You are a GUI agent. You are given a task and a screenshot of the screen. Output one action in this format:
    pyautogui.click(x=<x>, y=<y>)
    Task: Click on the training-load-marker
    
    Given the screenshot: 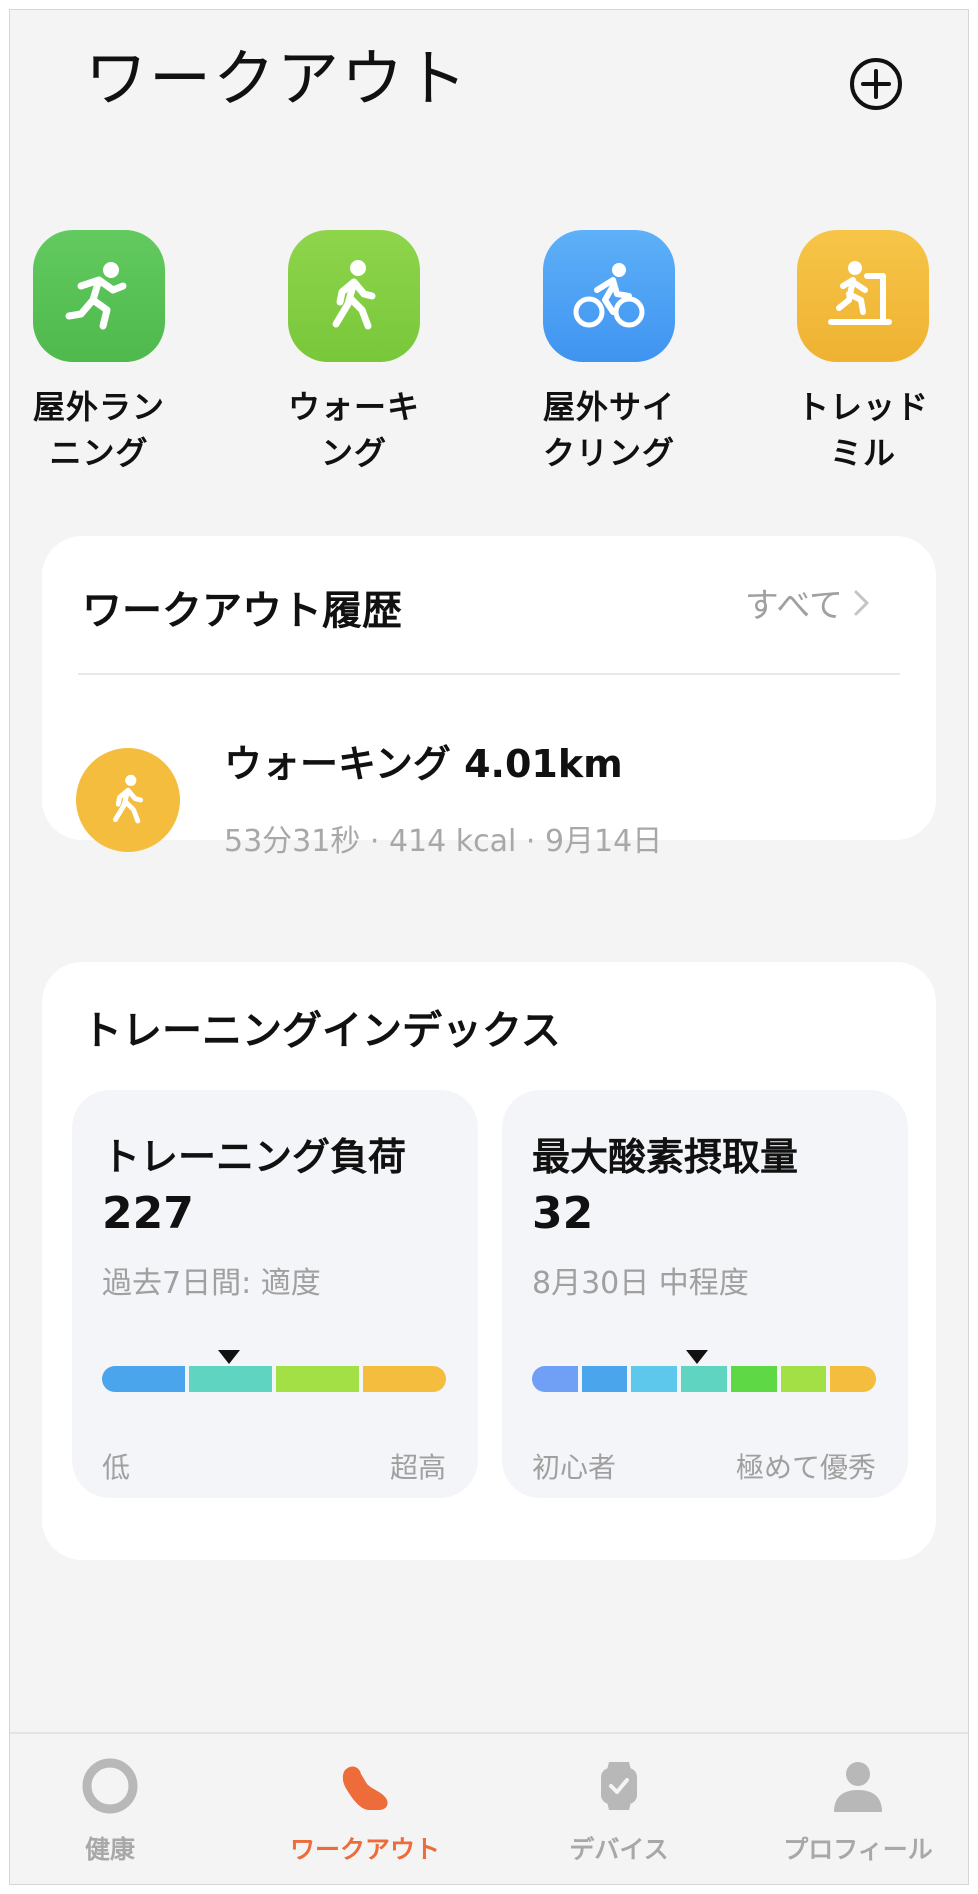 What is the action you would take?
    pyautogui.click(x=229, y=1357)
    